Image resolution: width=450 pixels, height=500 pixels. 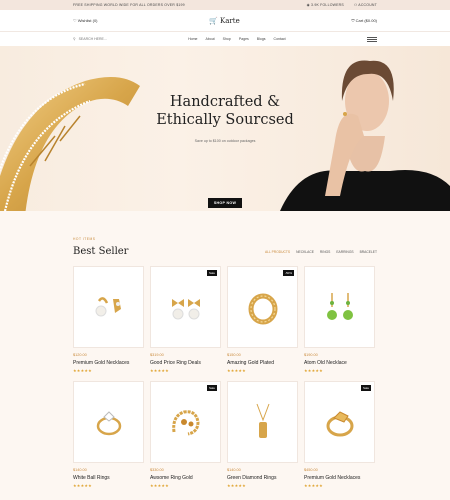 I want to click on wishlist-link: ♡ Wishlist (0), so click(x=85, y=20).